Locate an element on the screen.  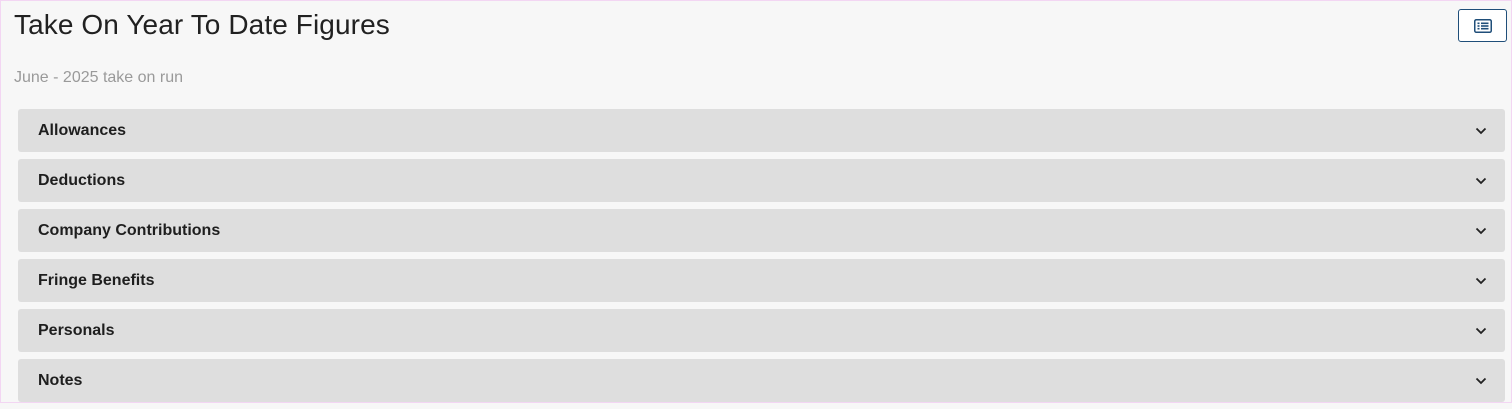
accordion-section-label: Company Contributions is located at coordinates (129, 230).